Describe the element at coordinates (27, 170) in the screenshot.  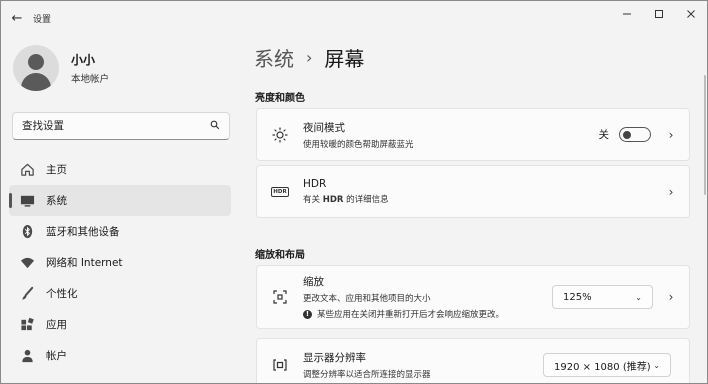
I see `home-icon` at that location.